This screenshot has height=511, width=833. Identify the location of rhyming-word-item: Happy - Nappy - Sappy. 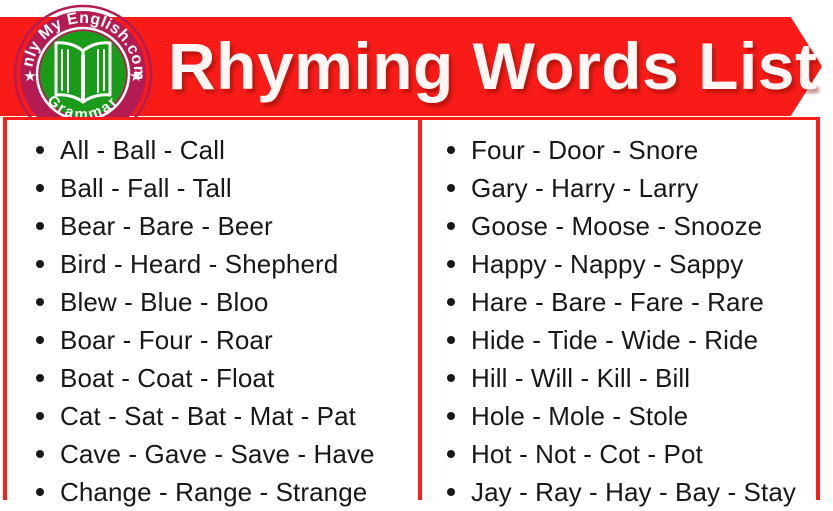
(629, 264).